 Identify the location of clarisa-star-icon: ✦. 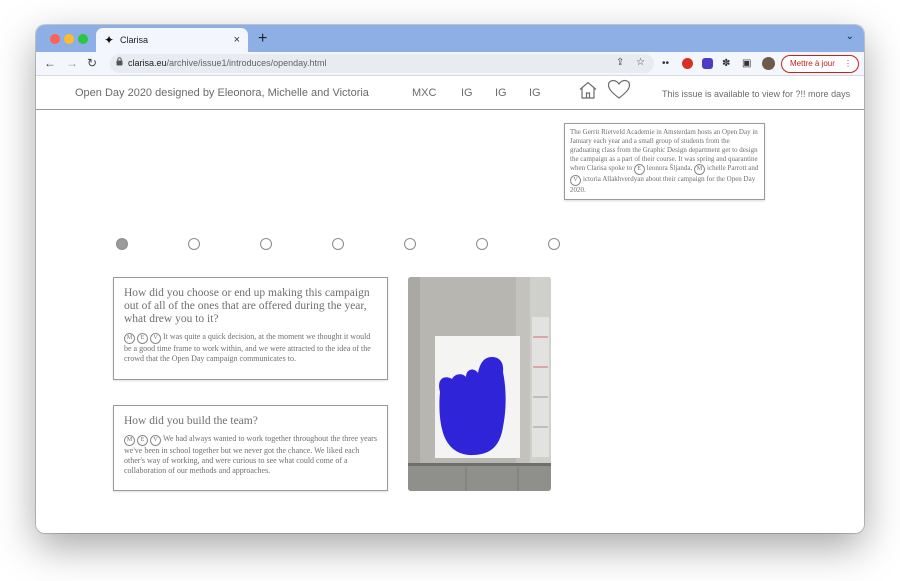
(109, 40).